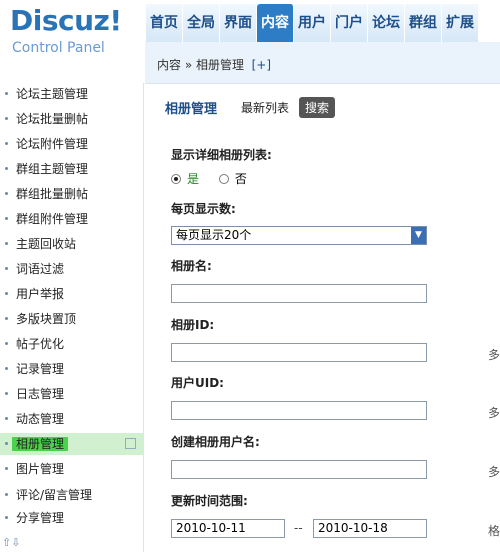 Image resolution: width=500 pixels, height=552 pixels. I want to click on discuz-logo: Discuz! Control Panel, so click(77, 32).